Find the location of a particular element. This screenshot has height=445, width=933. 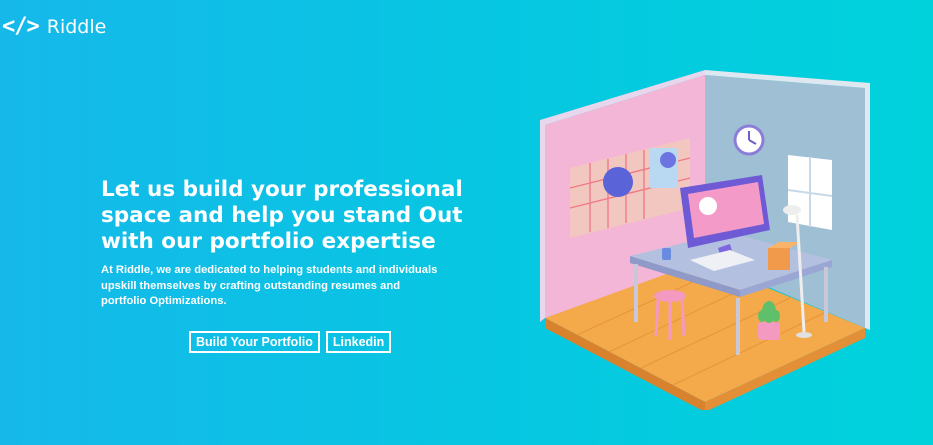

code-brackets-icon: </> is located at coordinates (21, 26).